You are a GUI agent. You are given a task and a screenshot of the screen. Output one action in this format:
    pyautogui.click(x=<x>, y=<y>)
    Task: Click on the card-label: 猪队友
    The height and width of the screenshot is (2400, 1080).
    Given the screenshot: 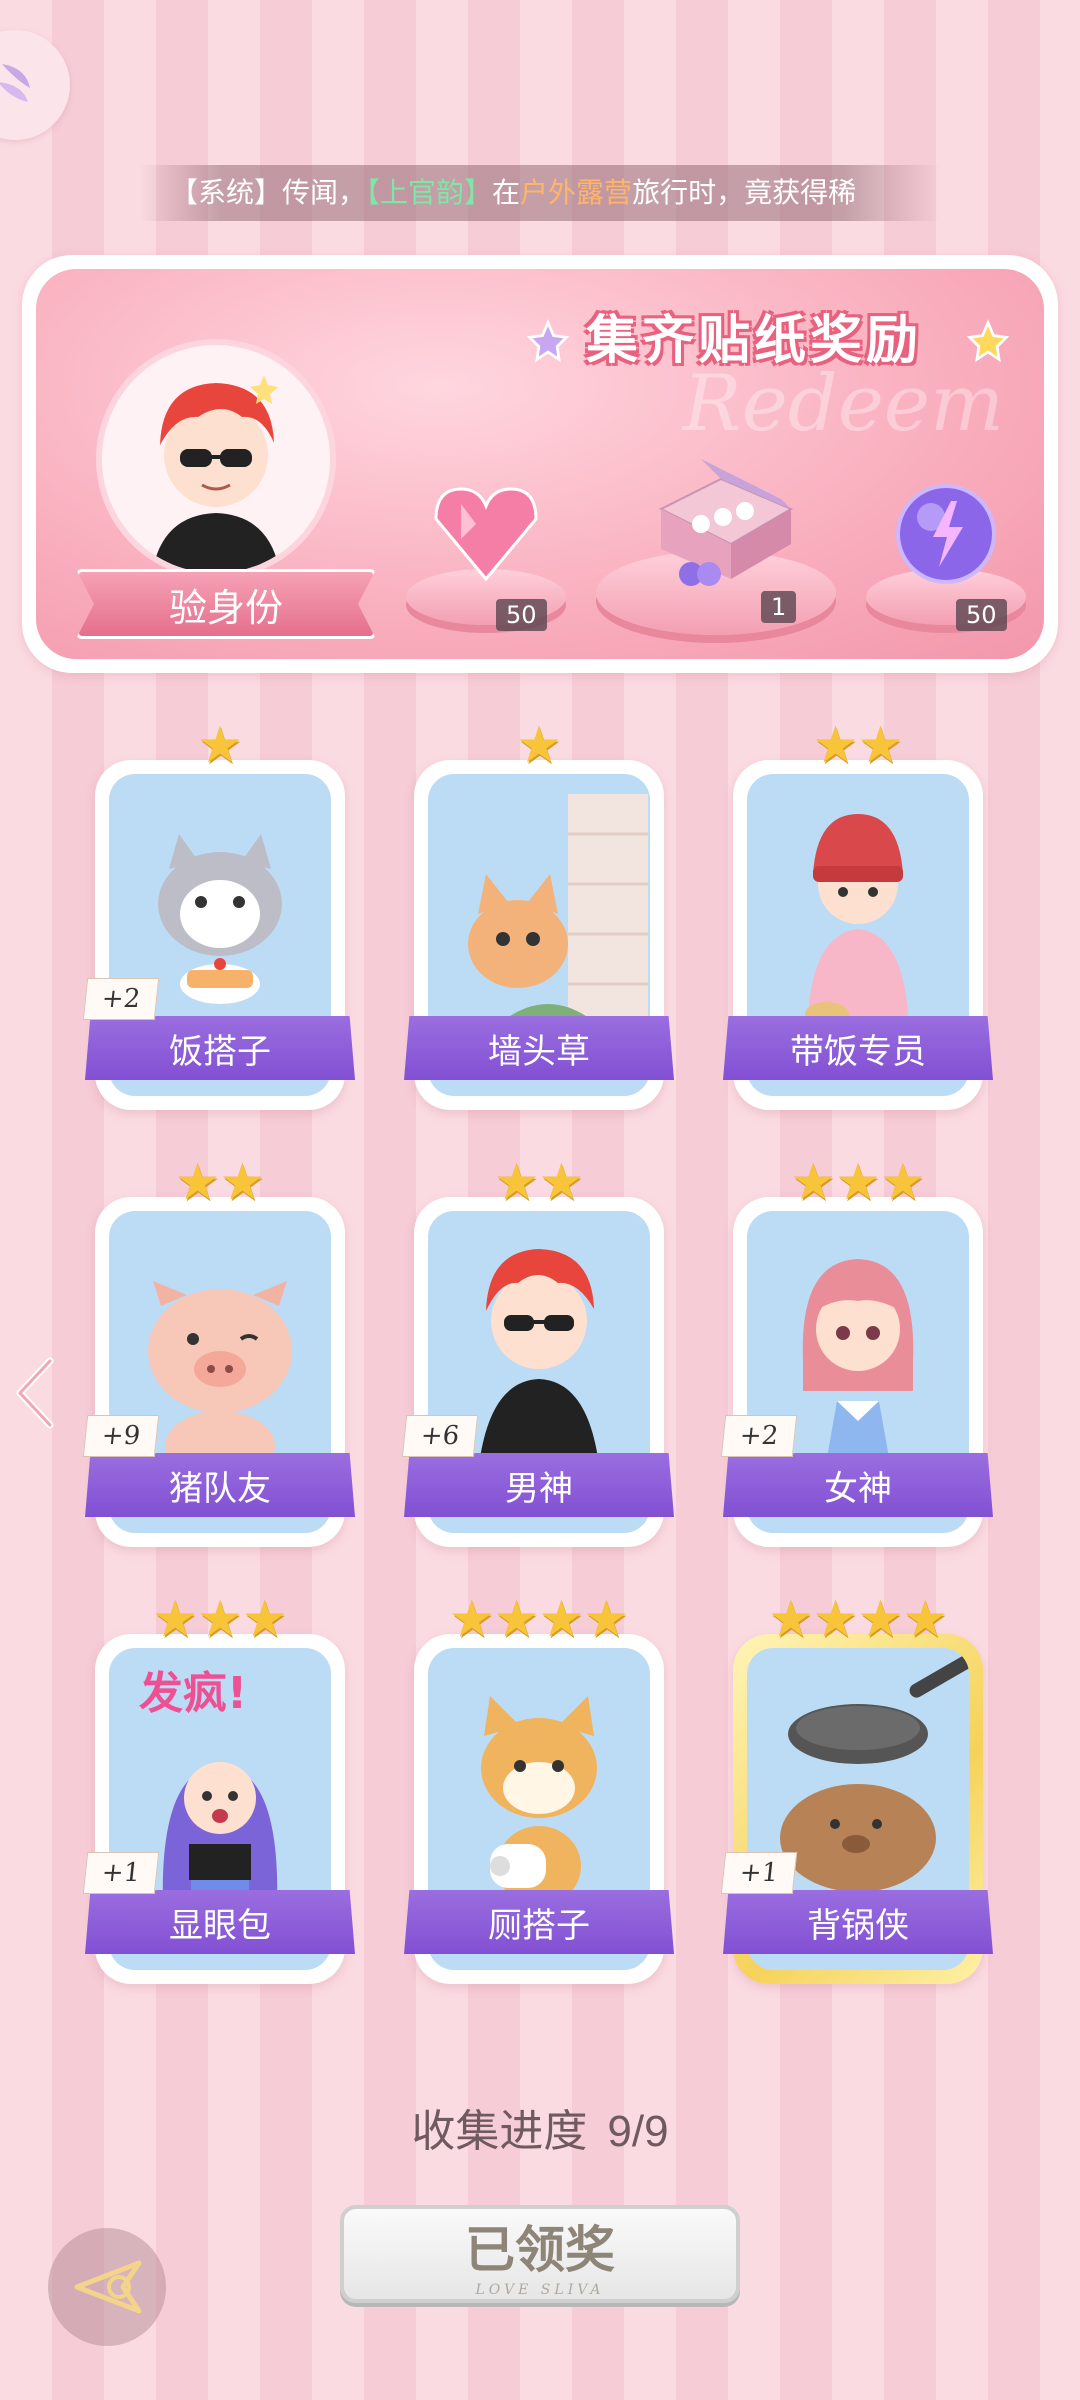 What is the action you would take?
    pyautogui.click(x=220, y=1485)
    